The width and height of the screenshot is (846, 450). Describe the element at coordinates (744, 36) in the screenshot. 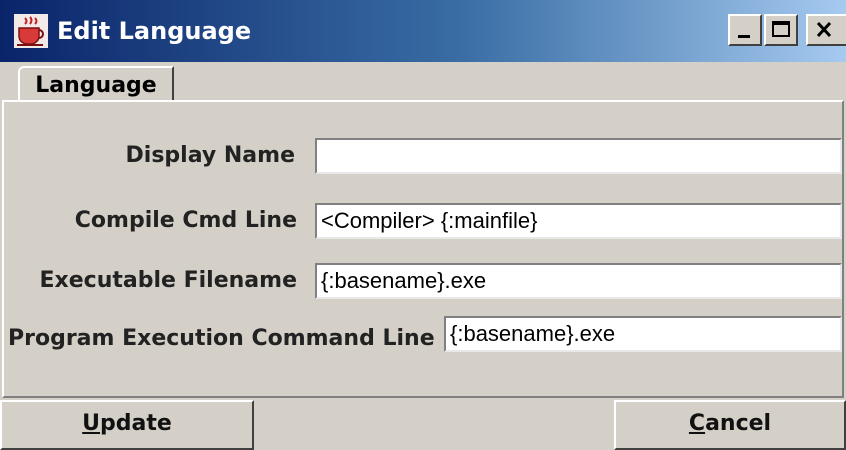

I see `minimize-icon` at that location.